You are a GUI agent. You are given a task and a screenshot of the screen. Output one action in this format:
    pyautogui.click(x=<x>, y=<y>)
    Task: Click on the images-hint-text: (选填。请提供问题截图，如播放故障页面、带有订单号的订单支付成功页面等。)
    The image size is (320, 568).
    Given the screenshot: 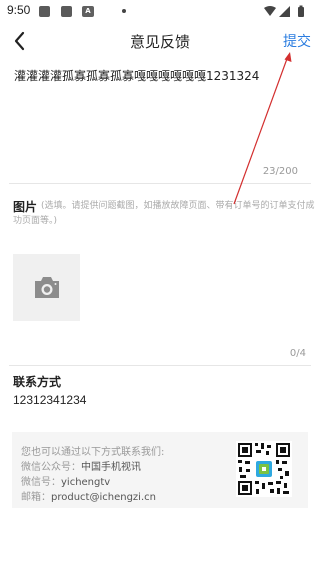 What is the action you would take?
    pyautogui.click(x=164, y=213)
    